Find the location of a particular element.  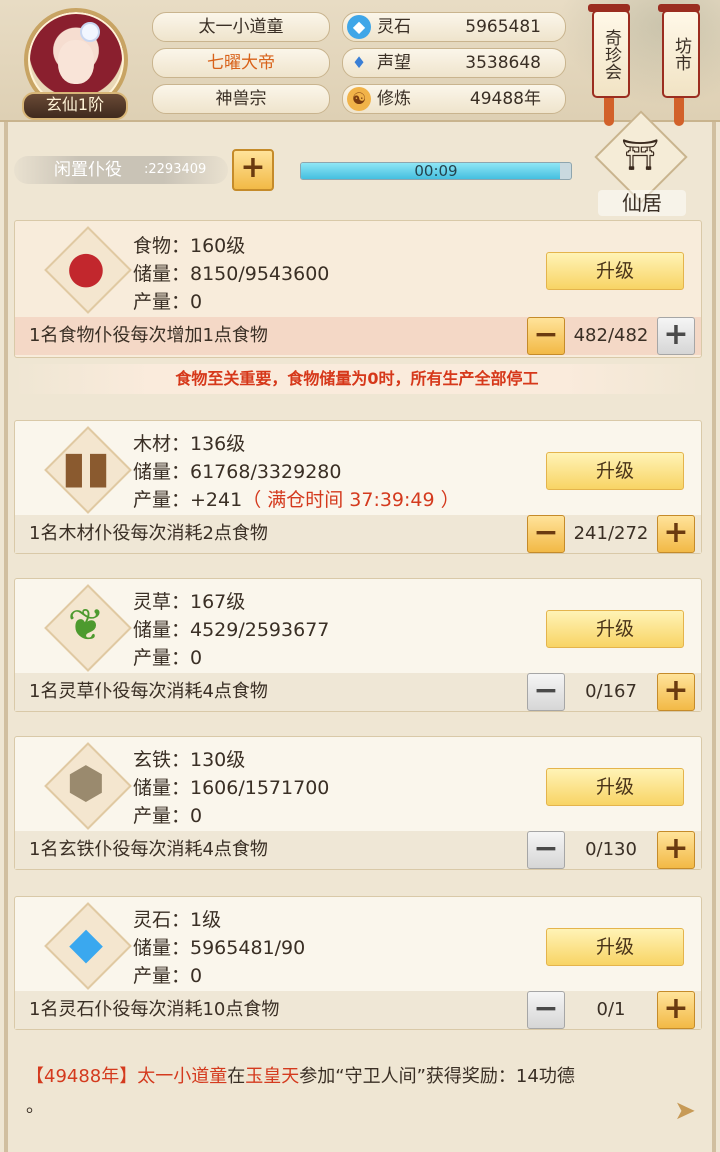

resource-icon-frame: ⬢ is located at coordinates (87, 785).